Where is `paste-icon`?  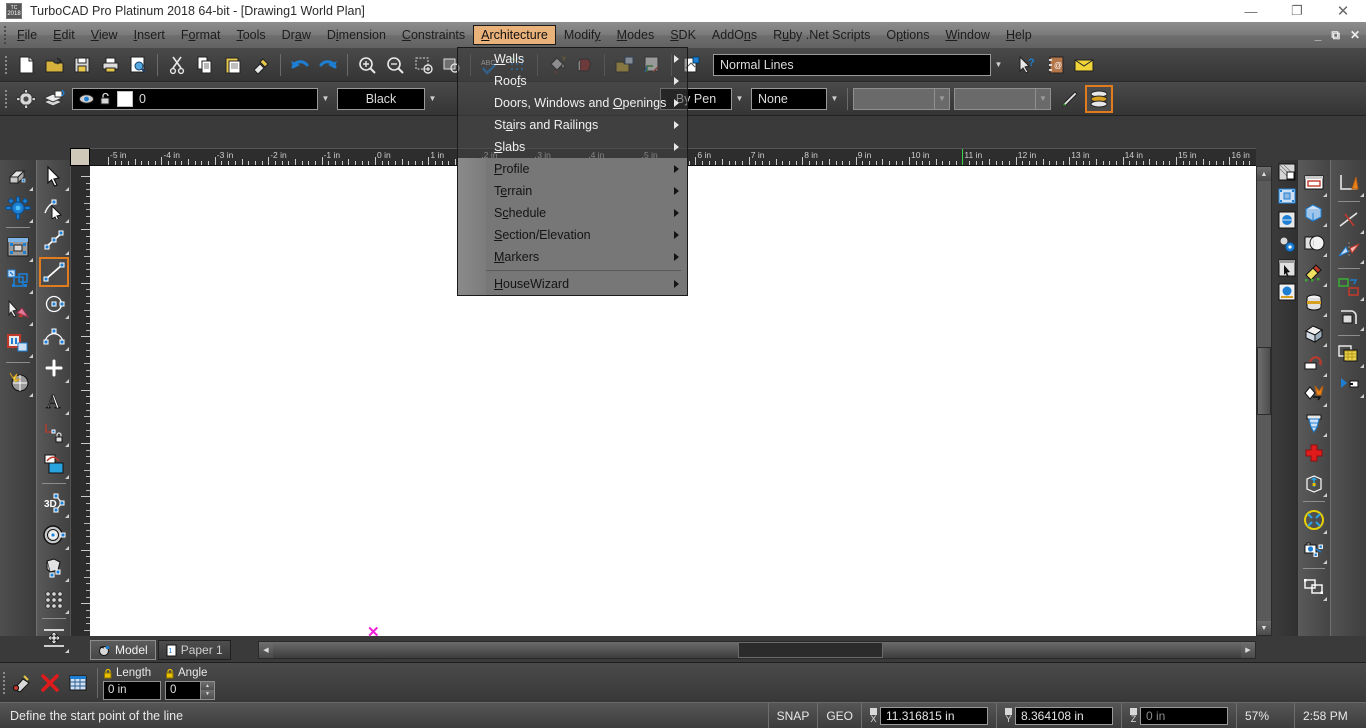 paste-icon is located at coordinates (233, 65).